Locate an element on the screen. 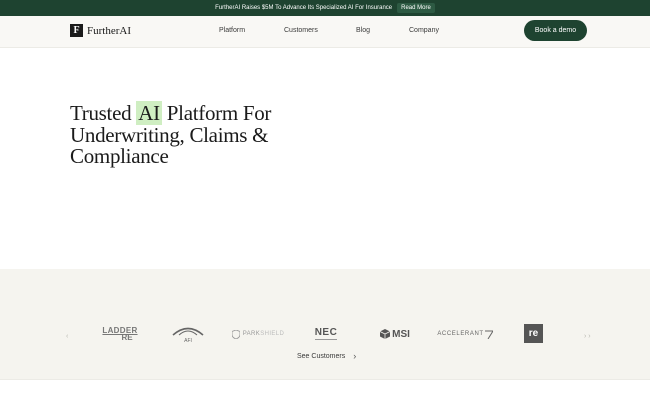 Image resolution: width=650 pixels, height=414 pixels. nec-underline is located at coordinates (326, 339).